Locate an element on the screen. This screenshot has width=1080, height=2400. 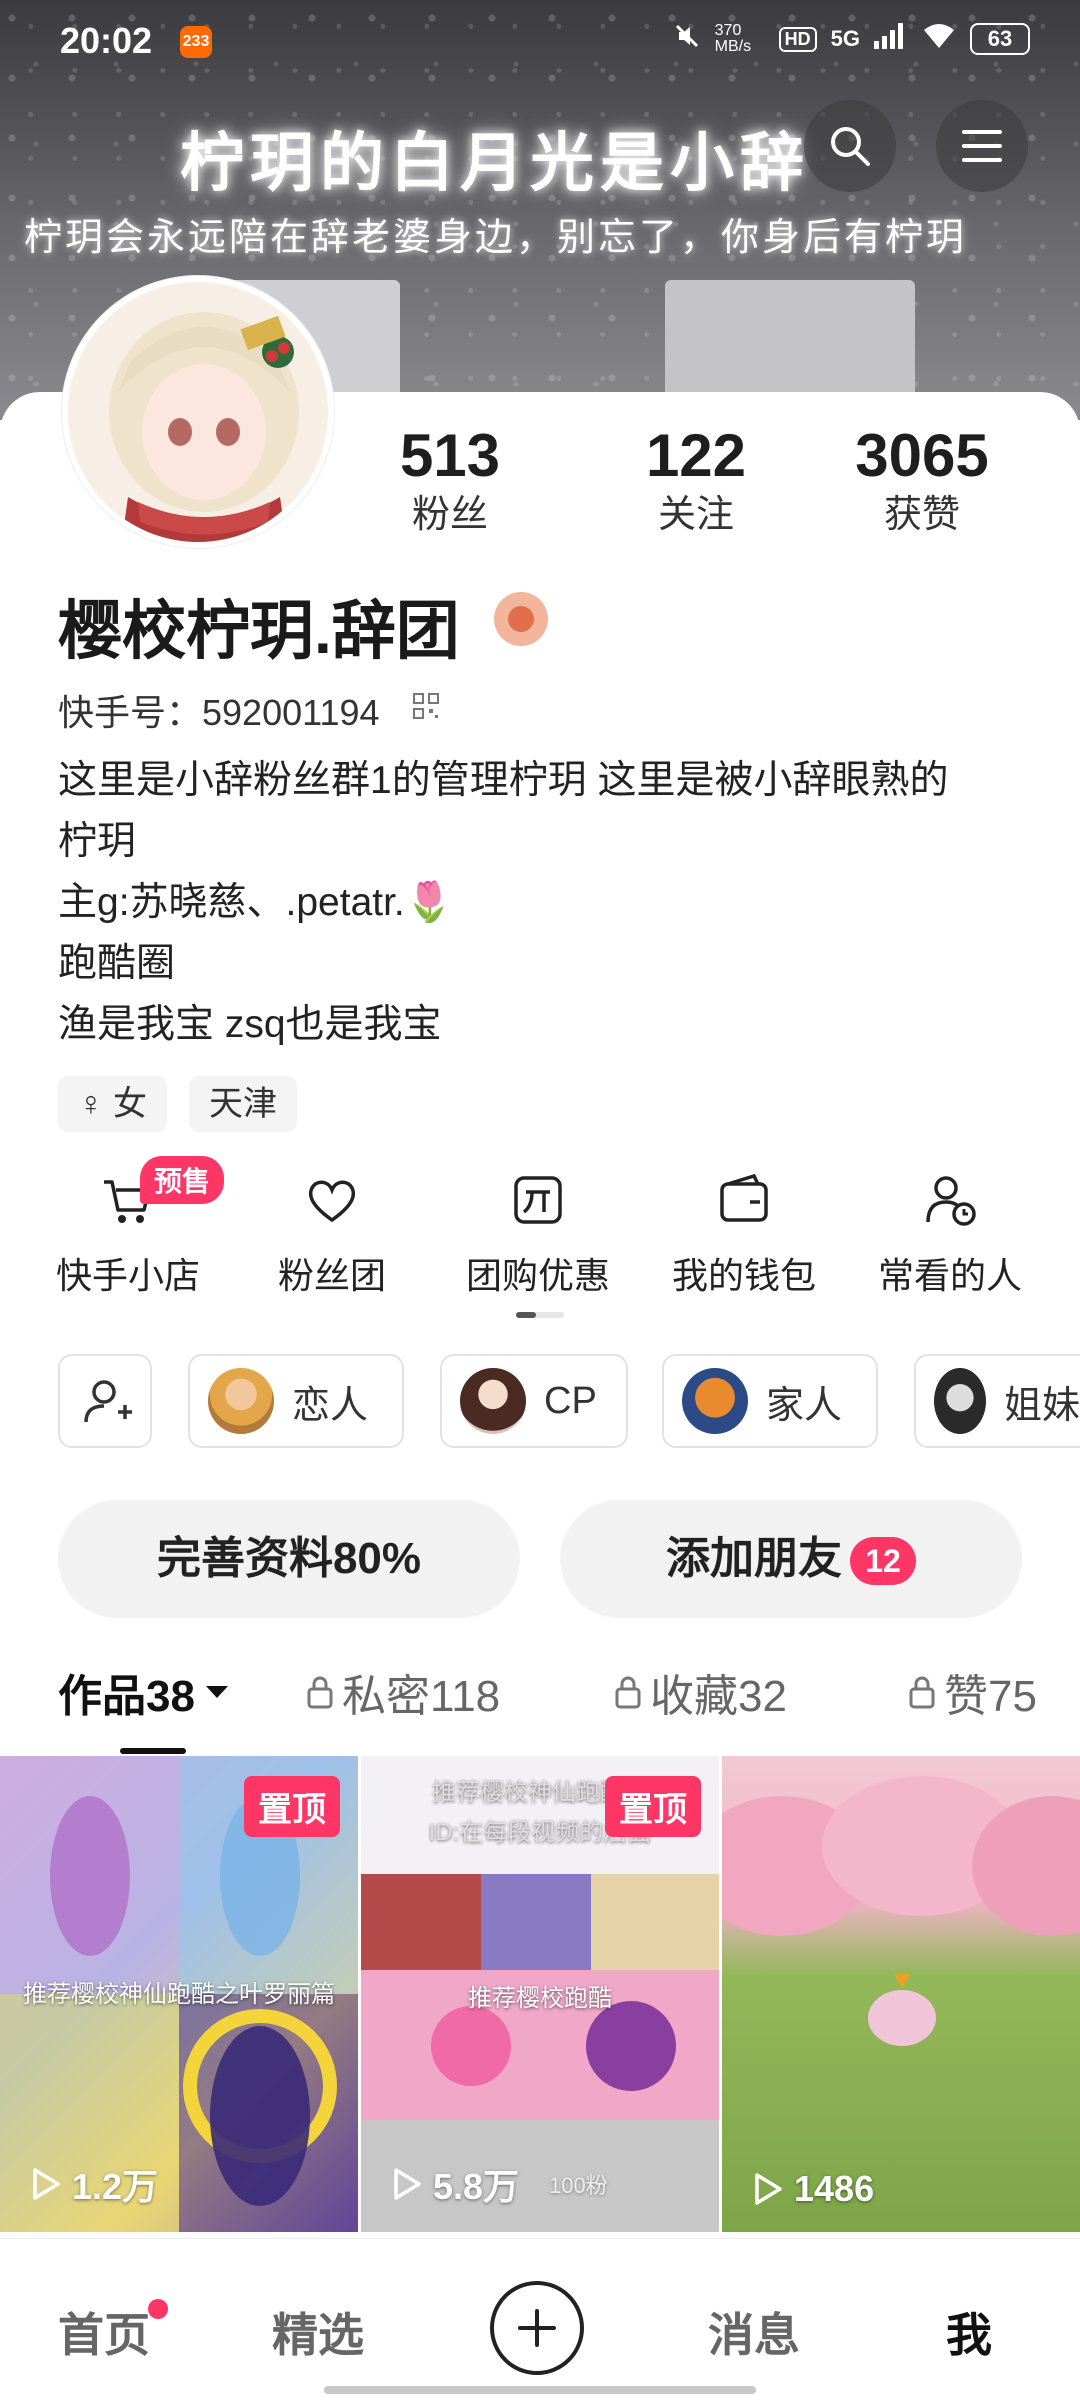
tab-liked: 赞75 is located at coordinates (972, 1692).